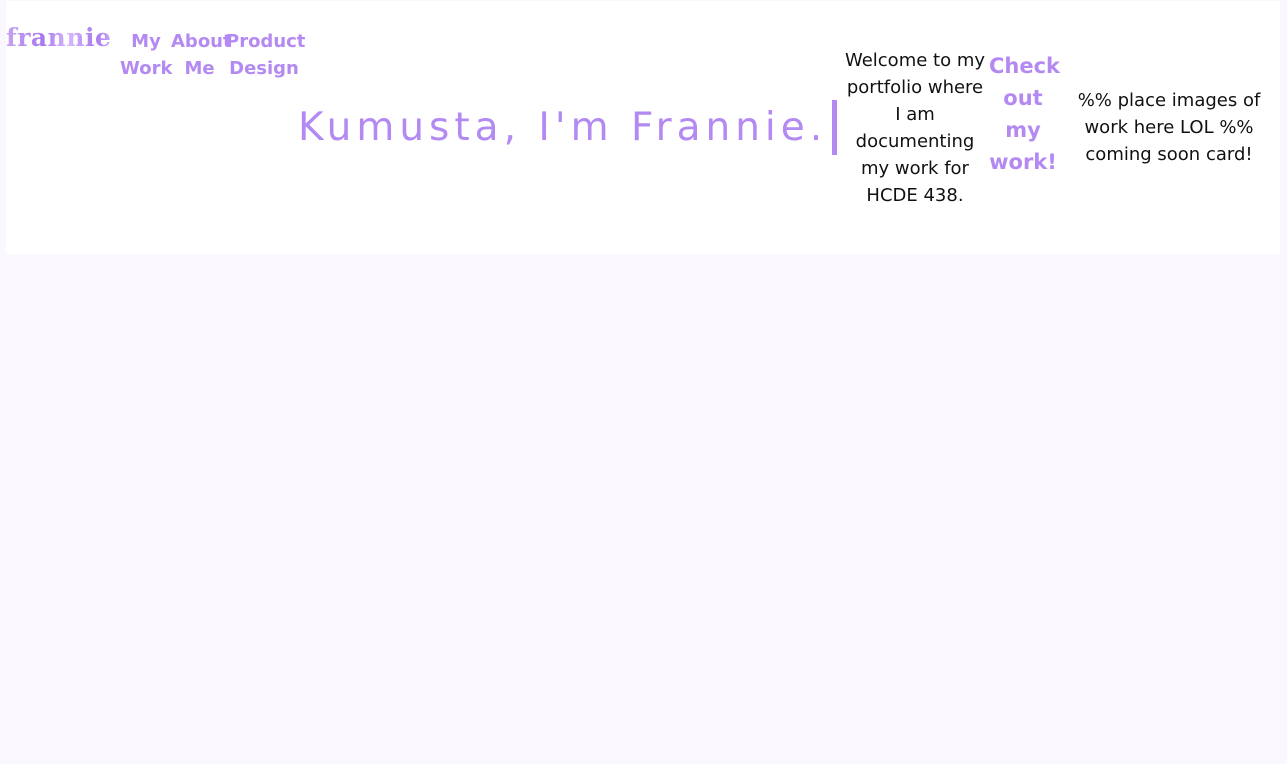  Describe the element at coordinates (1024, 114) in the screenshot. I see `check-out-work-link: Check out my work!` at that location.